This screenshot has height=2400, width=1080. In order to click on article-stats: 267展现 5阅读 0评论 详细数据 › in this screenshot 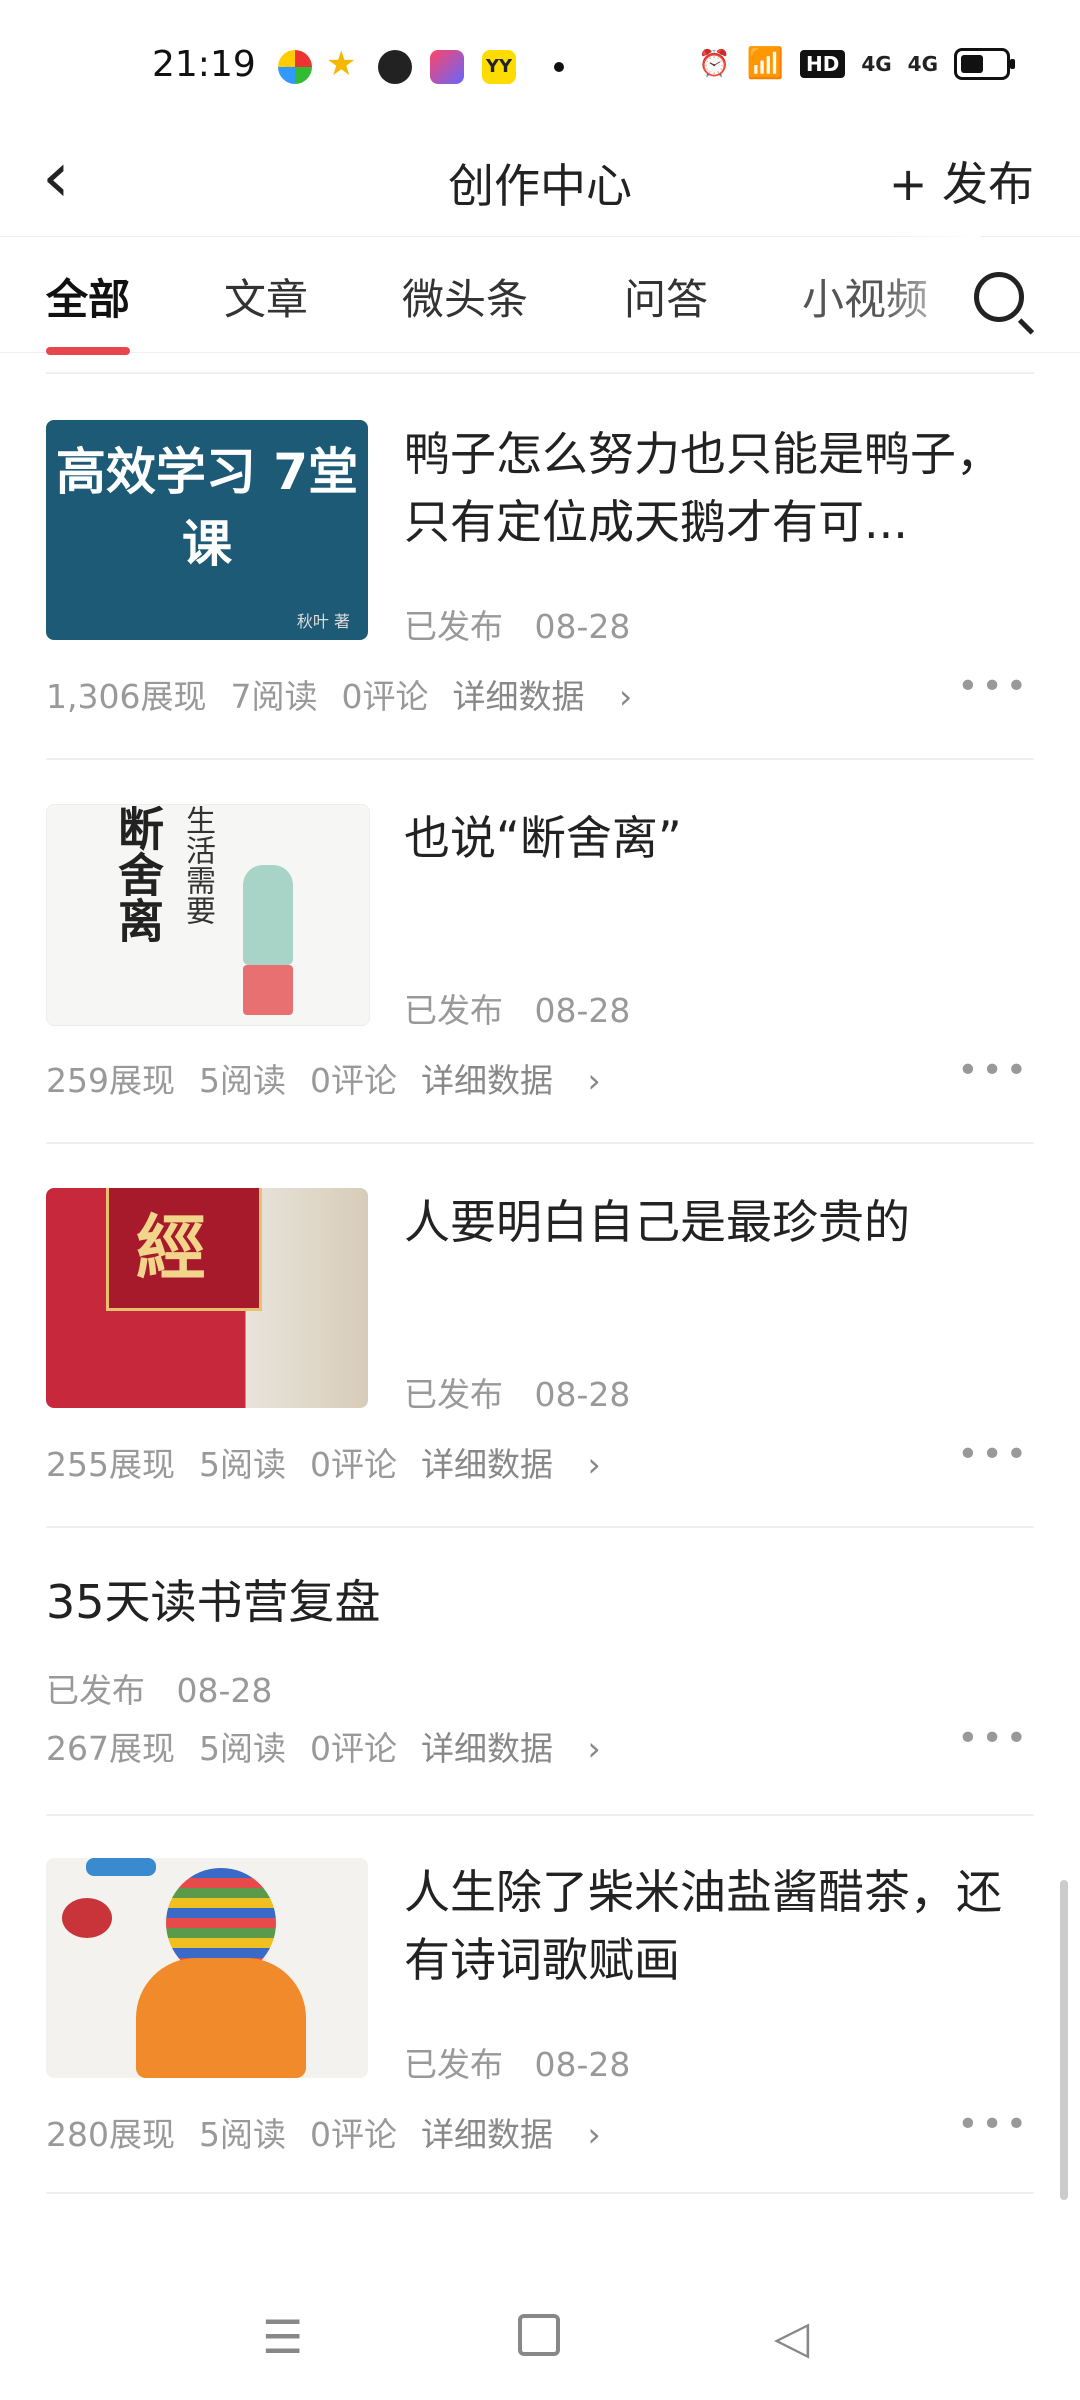, I will do `click(335, 1746)`.